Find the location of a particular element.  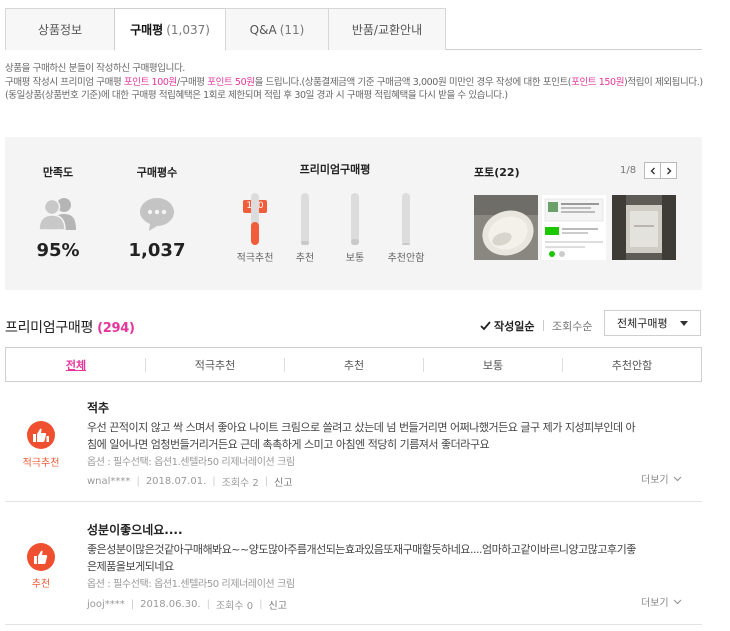

sort-recent-label: 작성일순 is located at coordinates (514, 326).